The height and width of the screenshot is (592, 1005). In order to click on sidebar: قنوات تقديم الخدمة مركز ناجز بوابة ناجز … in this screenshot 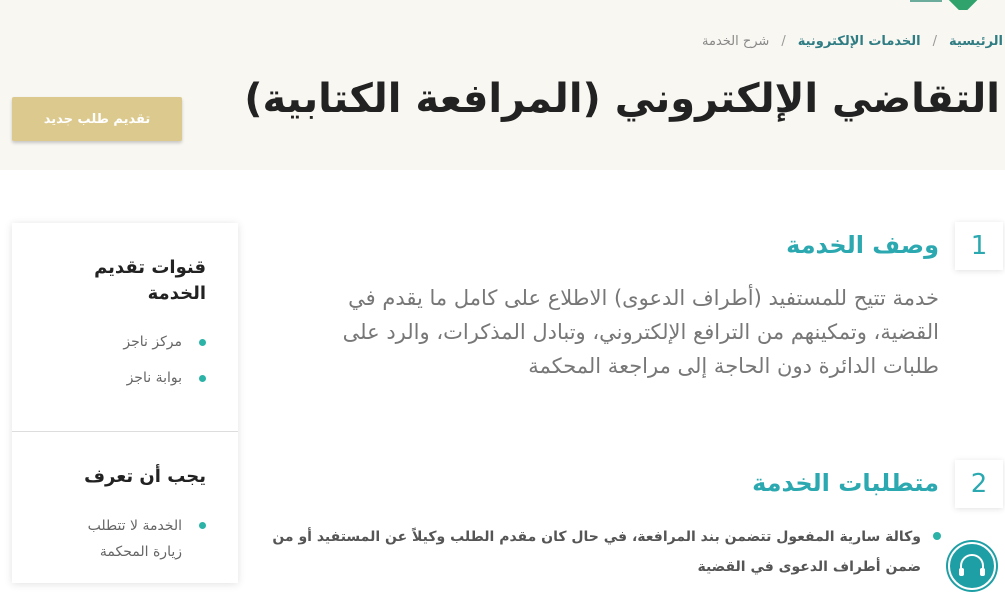, I will do `click(125, 403)`.